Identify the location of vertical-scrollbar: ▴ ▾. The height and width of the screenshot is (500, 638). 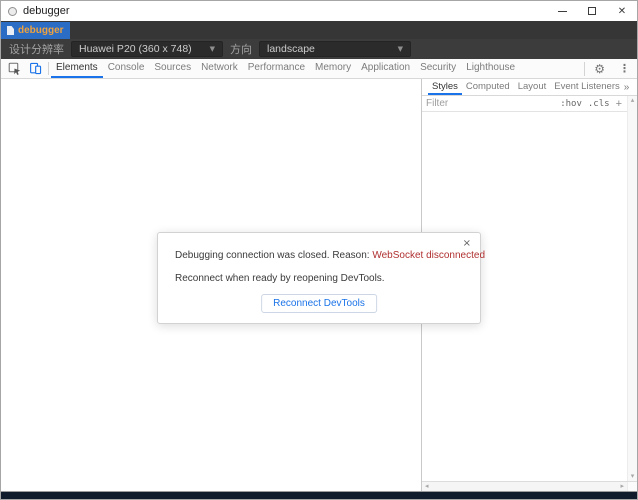
(632, 288).